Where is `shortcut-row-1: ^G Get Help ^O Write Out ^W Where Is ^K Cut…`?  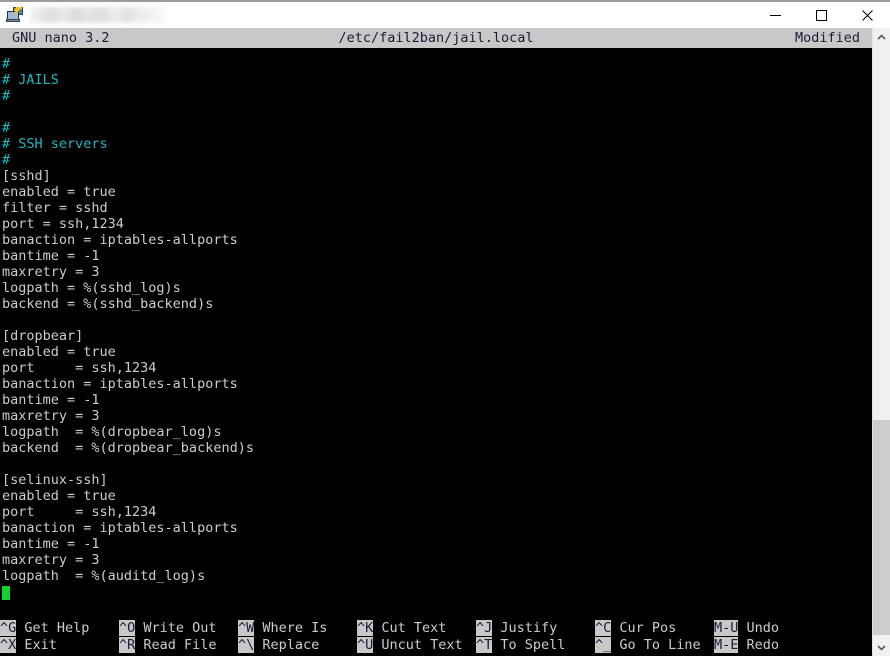
shortcut-row-1: ^G Get Help ^O Write Out ^W Where Is ^K Cut… is located at coordinates (436, 628).